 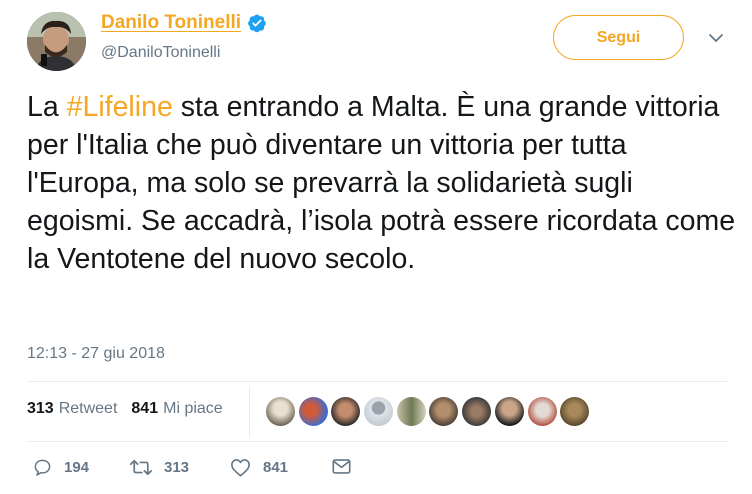 What do you see at coordinates (177, 467) in the screenshot?
I see `retweet-count: 313` at bounding box center [177, 467].